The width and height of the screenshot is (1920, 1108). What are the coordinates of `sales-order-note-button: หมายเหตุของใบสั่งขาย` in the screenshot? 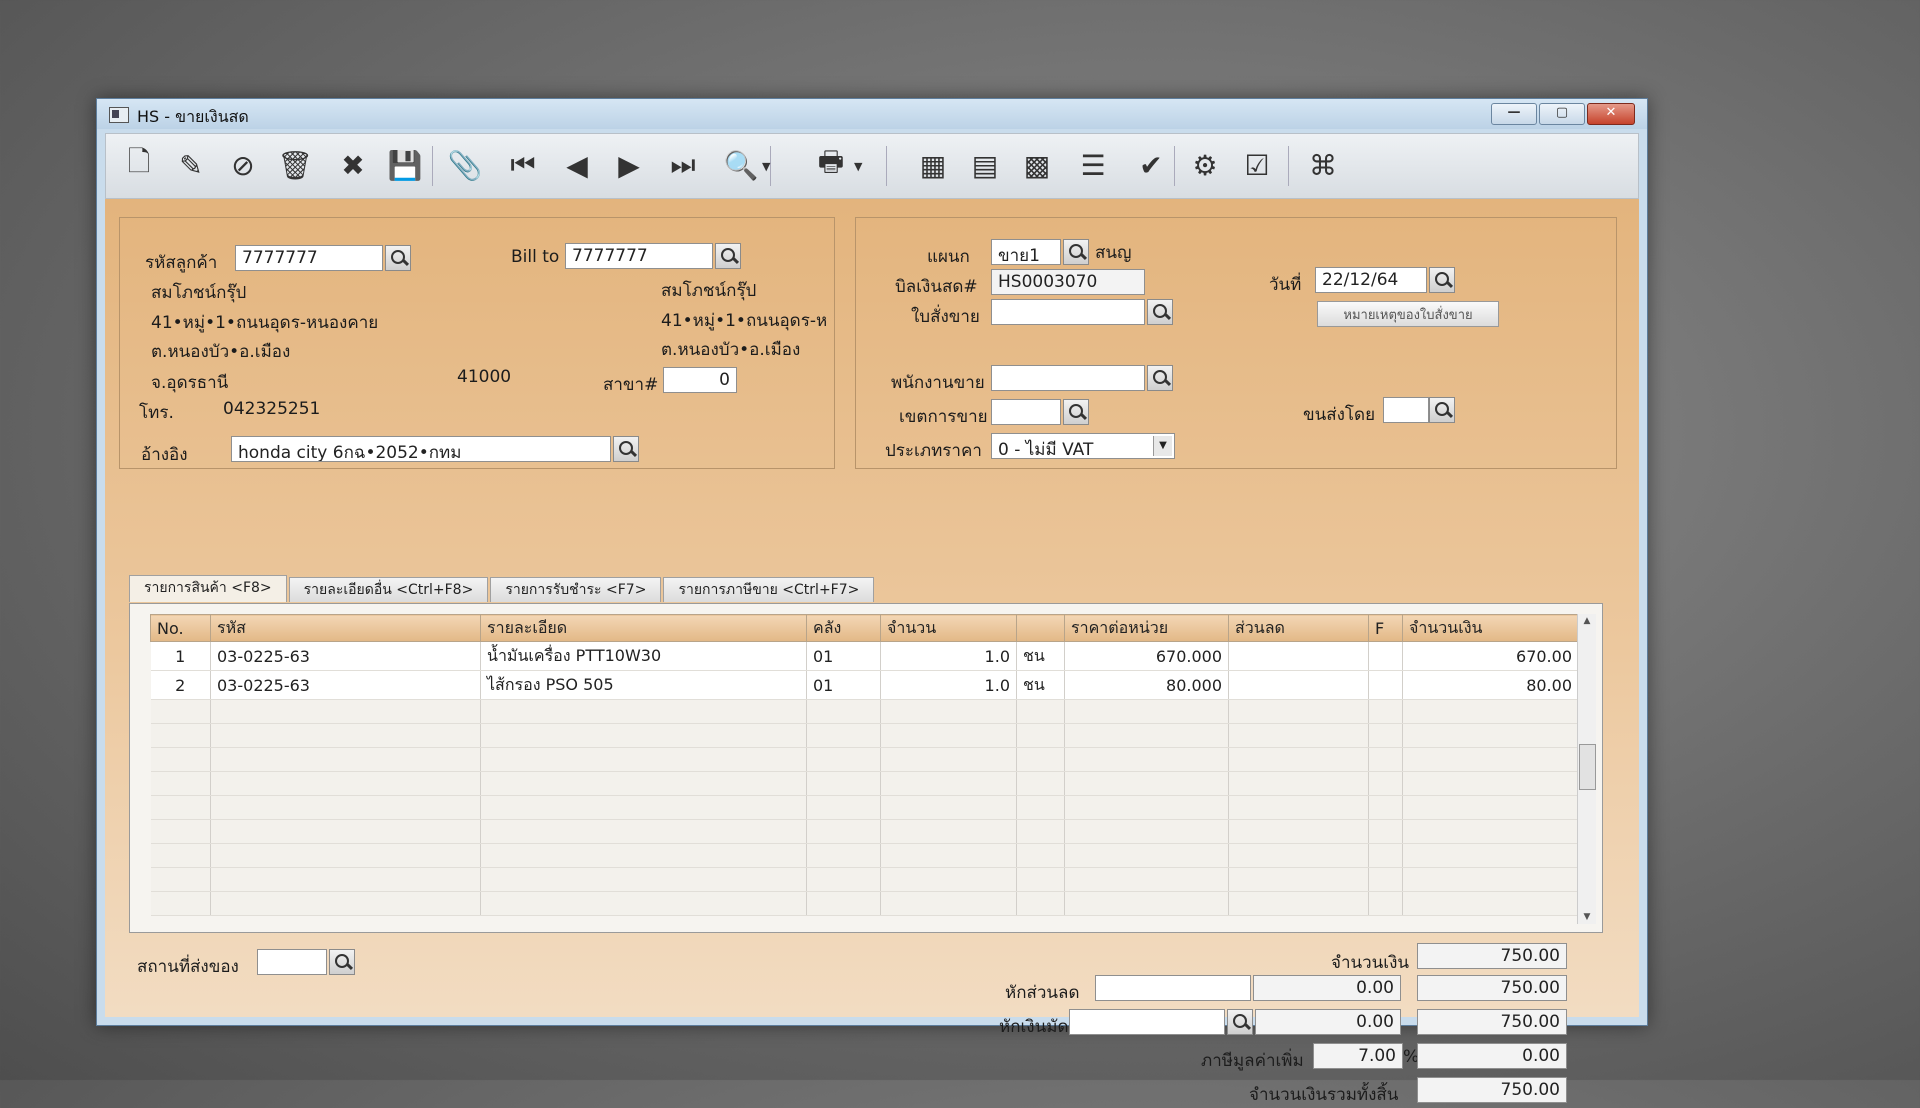 It's located at (1408, 314).